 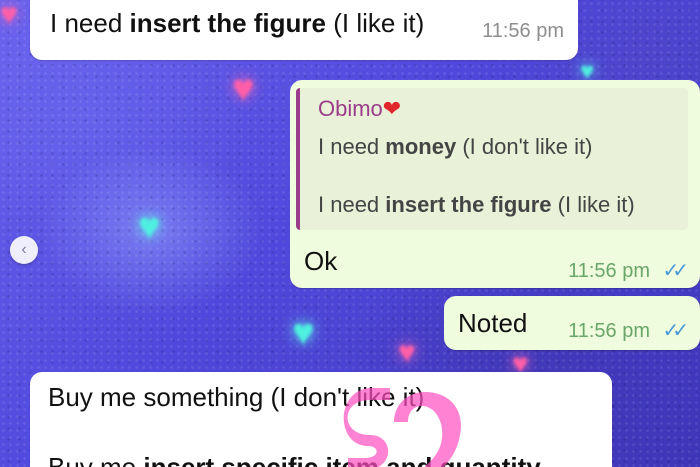 I want to click on message-text: I need insert the figure (I like it), so click(x=237, y=23).